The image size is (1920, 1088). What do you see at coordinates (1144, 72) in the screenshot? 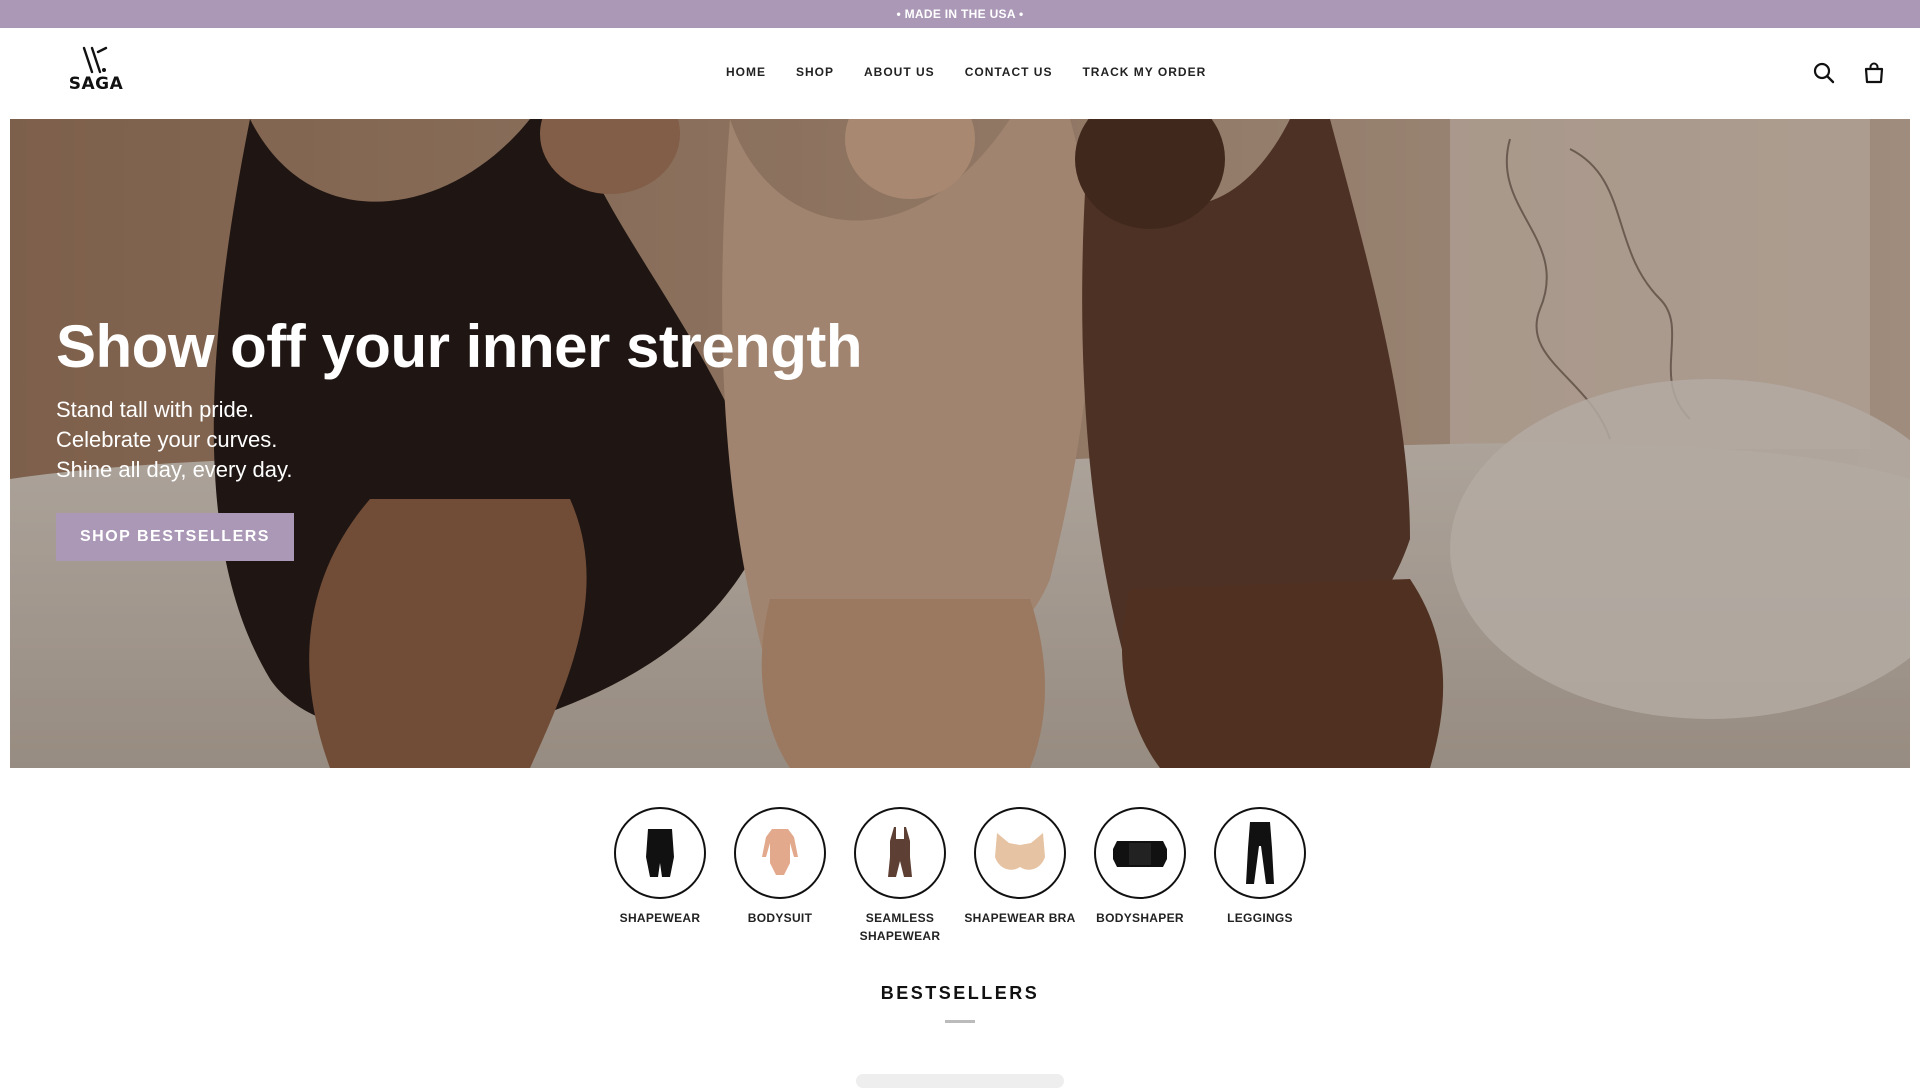
I see `nav-track-my-order: TRACK MY ORDER` at bounding box center [1144, 72].